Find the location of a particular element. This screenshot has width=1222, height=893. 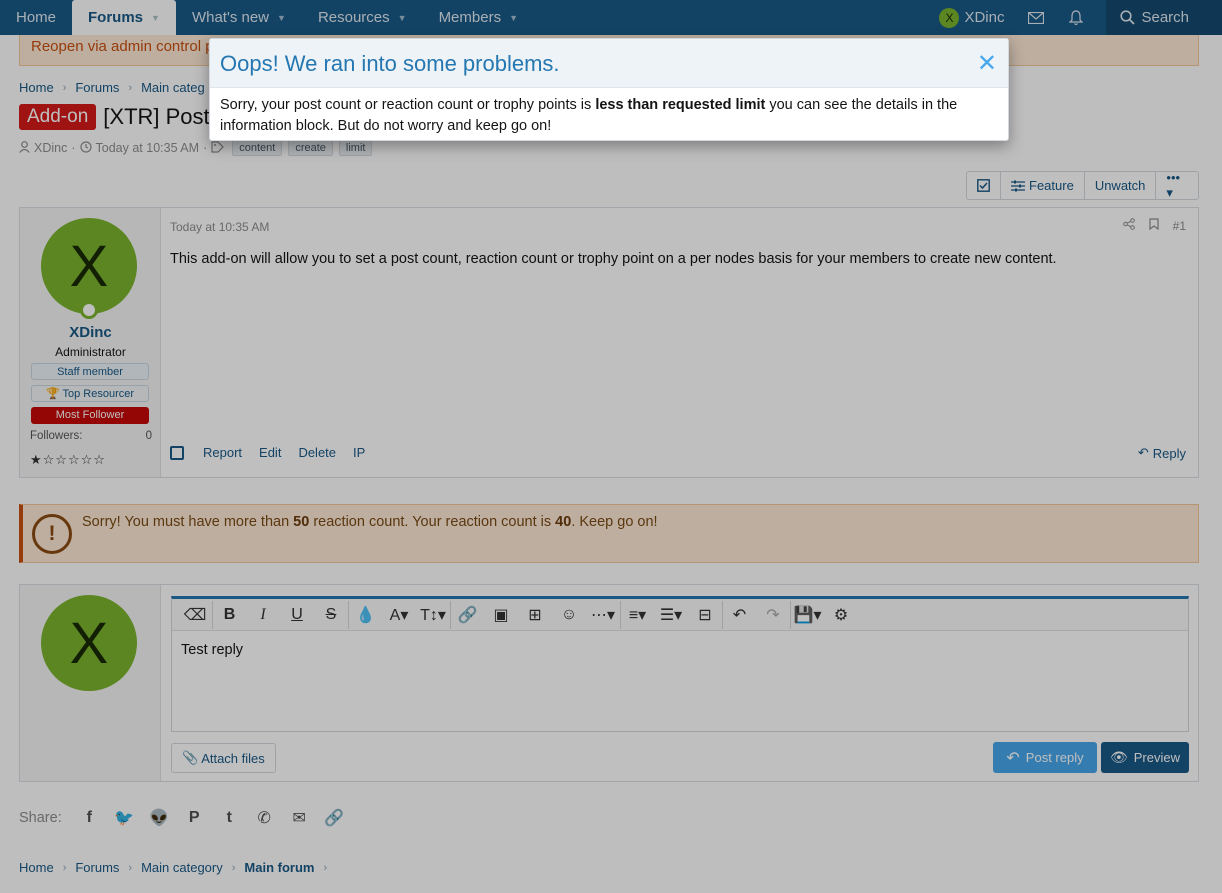

modal-title: Oops! We ran into some problems. is located at coordinates (390, 63).